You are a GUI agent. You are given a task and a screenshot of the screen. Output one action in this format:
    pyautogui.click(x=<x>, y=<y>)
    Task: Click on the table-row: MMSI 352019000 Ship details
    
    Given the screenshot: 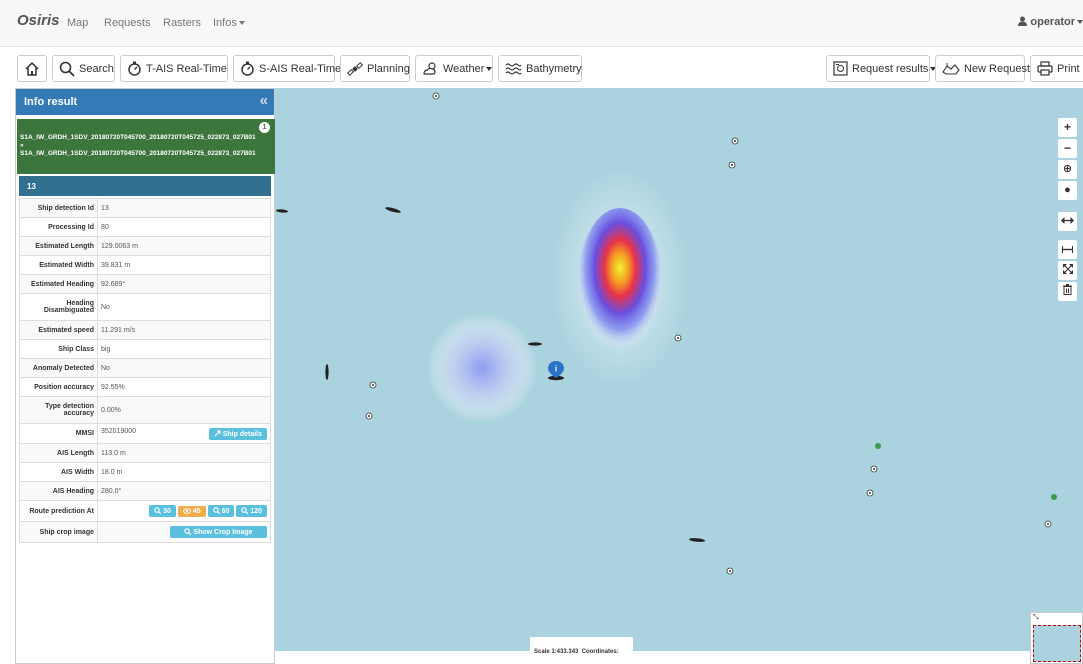 What is the action you would take?
    pyautogui.click(x=145, y=433)
    